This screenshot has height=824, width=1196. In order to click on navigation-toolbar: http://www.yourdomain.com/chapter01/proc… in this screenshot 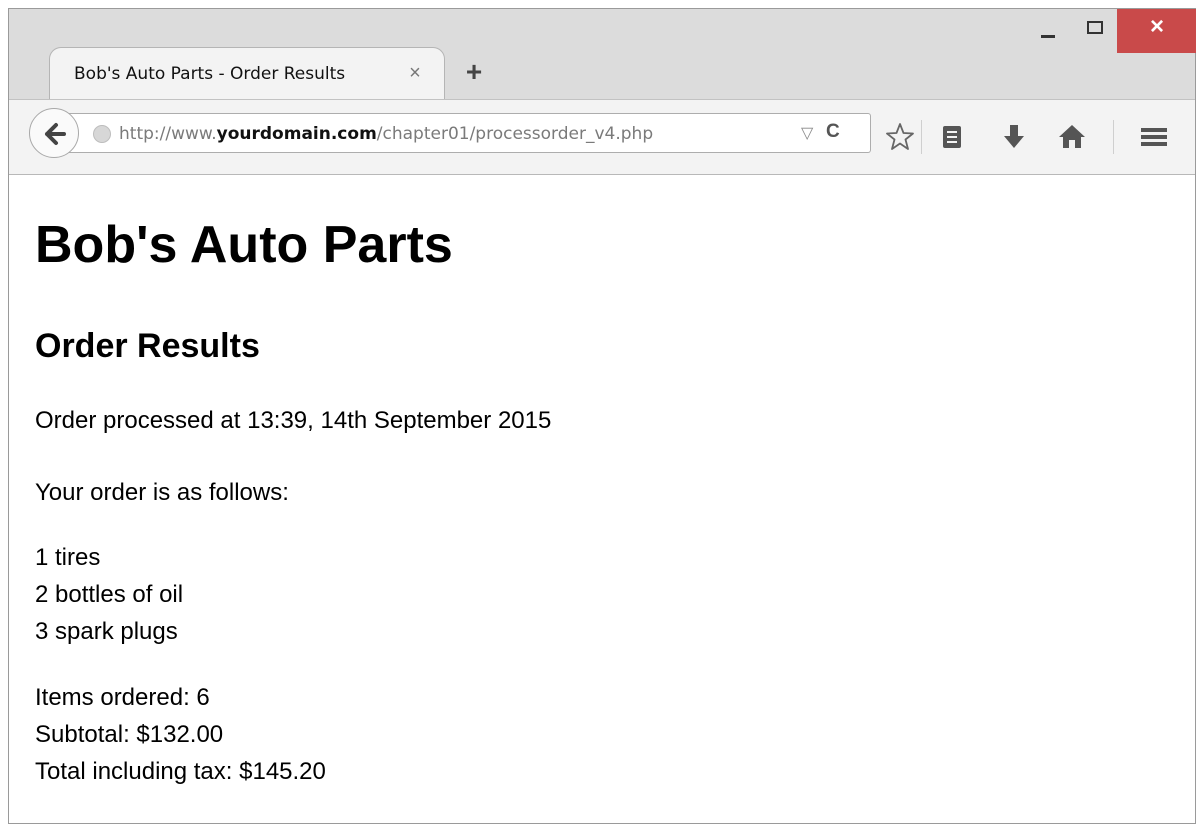, I will do `click(602, 137)`.